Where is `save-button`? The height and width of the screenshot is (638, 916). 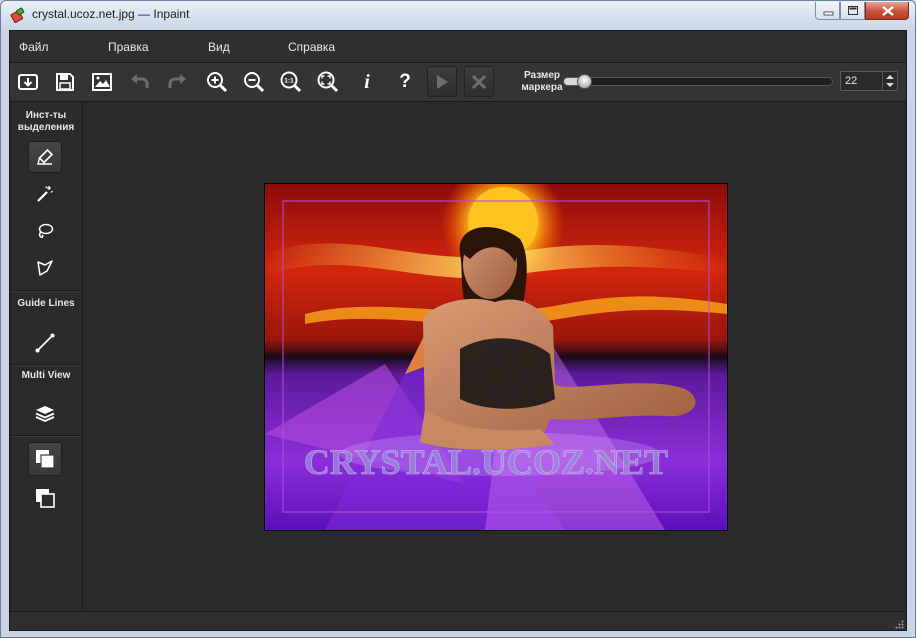
save-button is located at coordinates (65, 82).